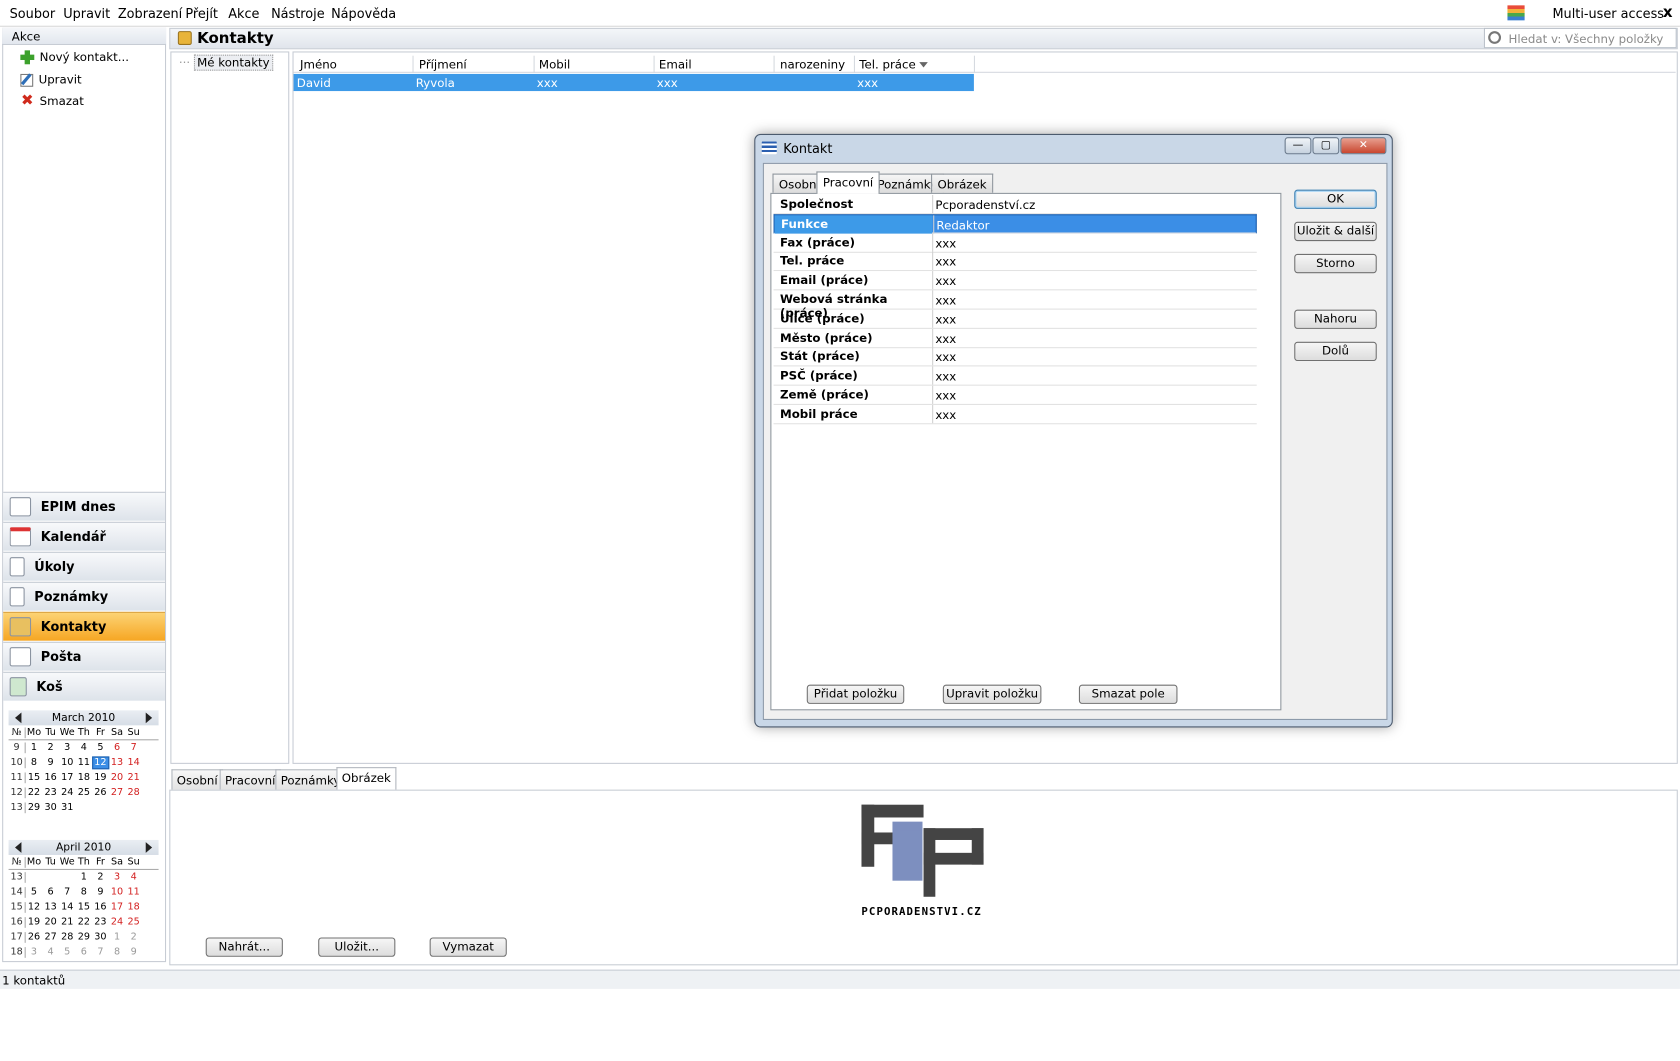 The width and height of the screenshot is (1680, 1061). What do you see at coordinates (133, 762) in the screenshot?
I see `calendar-day: 14` at bounding box center [133, 762].